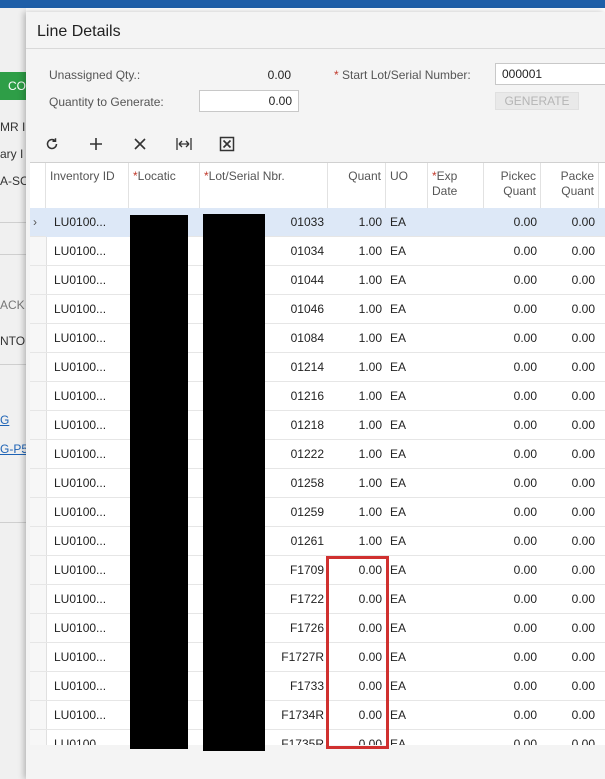  I want to click on table-row: LU0100... 01214 1.00 EA 0.00 0.00, so click(317, 367).